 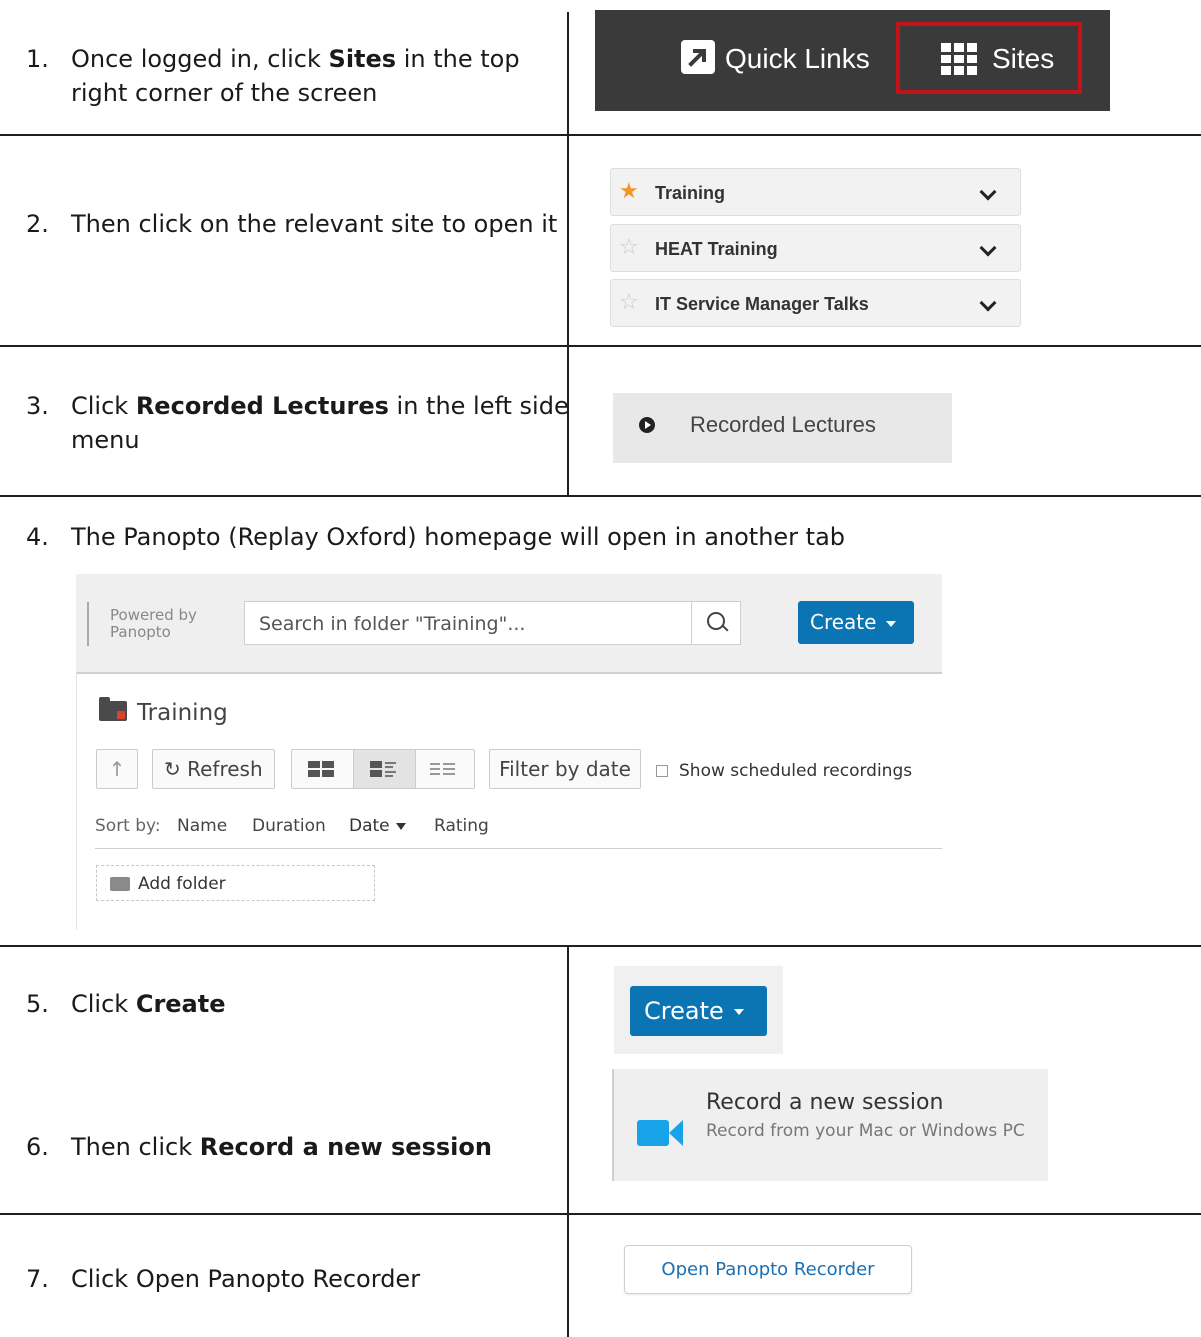 What do you see at coordinates (37, 406) in the screenshot?
I see `step-number: 3.` at bounding box center [37, 406].